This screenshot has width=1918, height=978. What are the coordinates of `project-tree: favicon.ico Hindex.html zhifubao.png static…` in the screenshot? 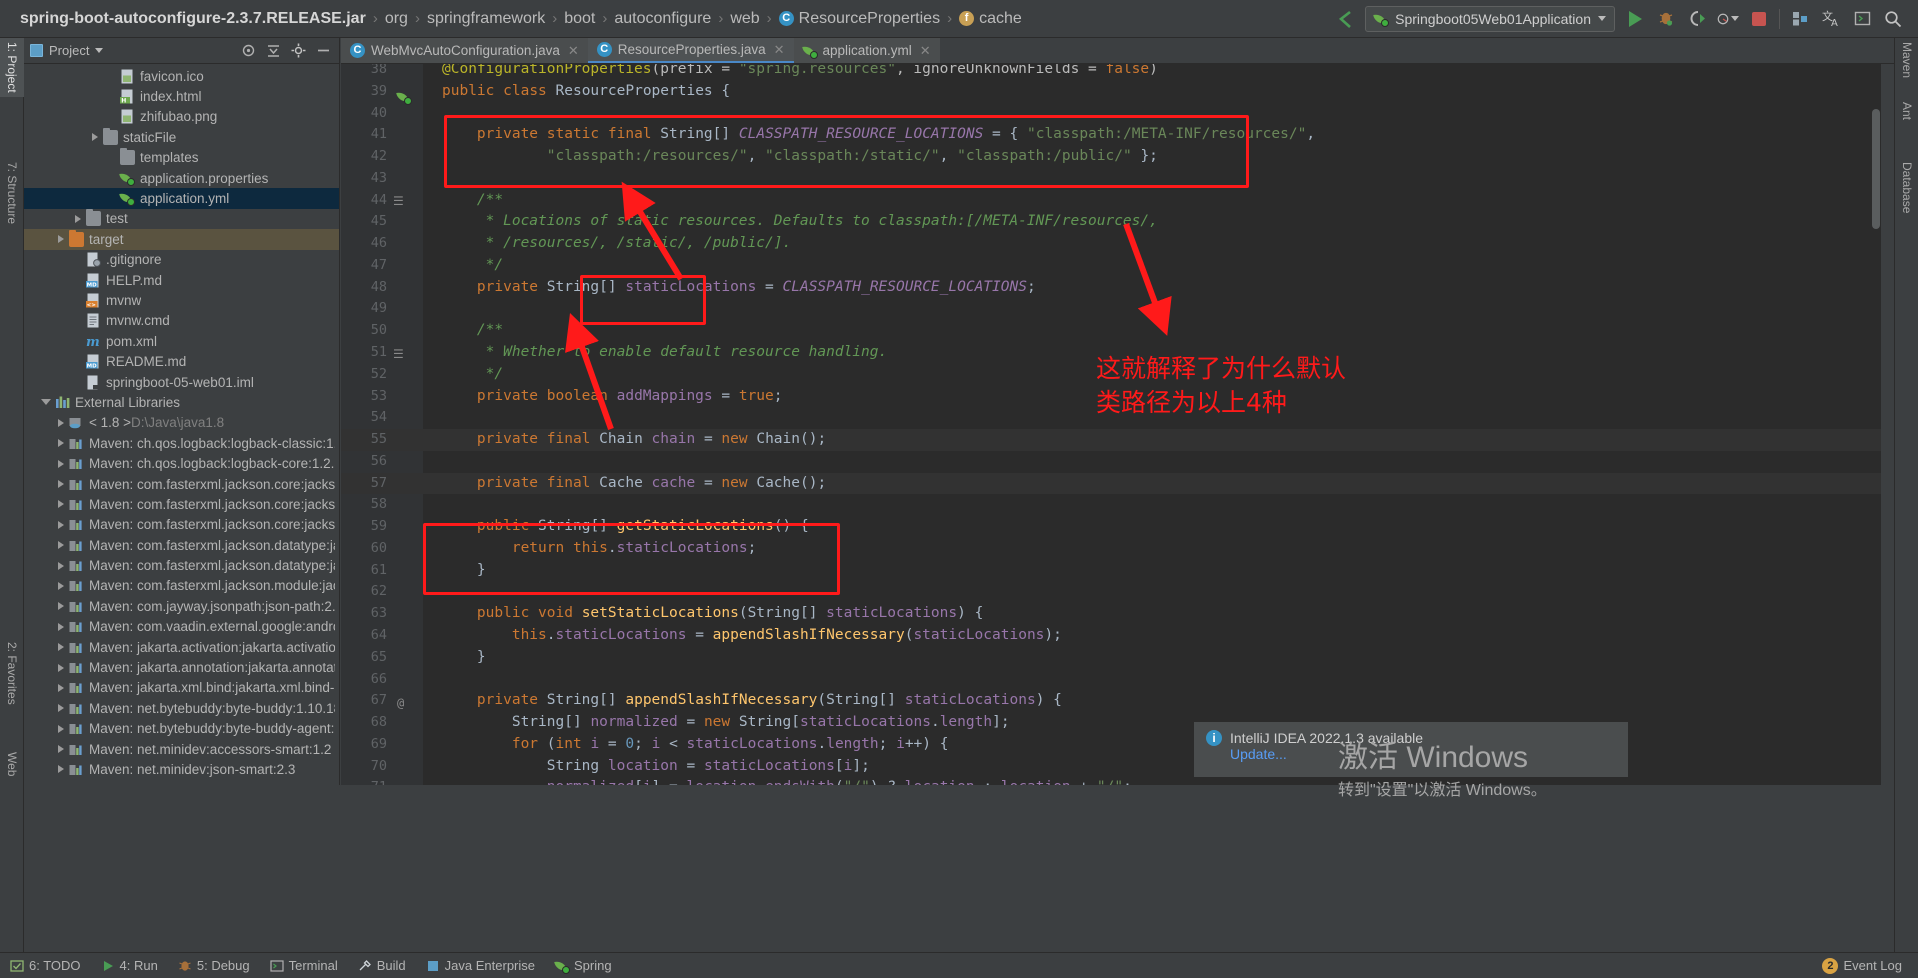 It's located at (181, 423).